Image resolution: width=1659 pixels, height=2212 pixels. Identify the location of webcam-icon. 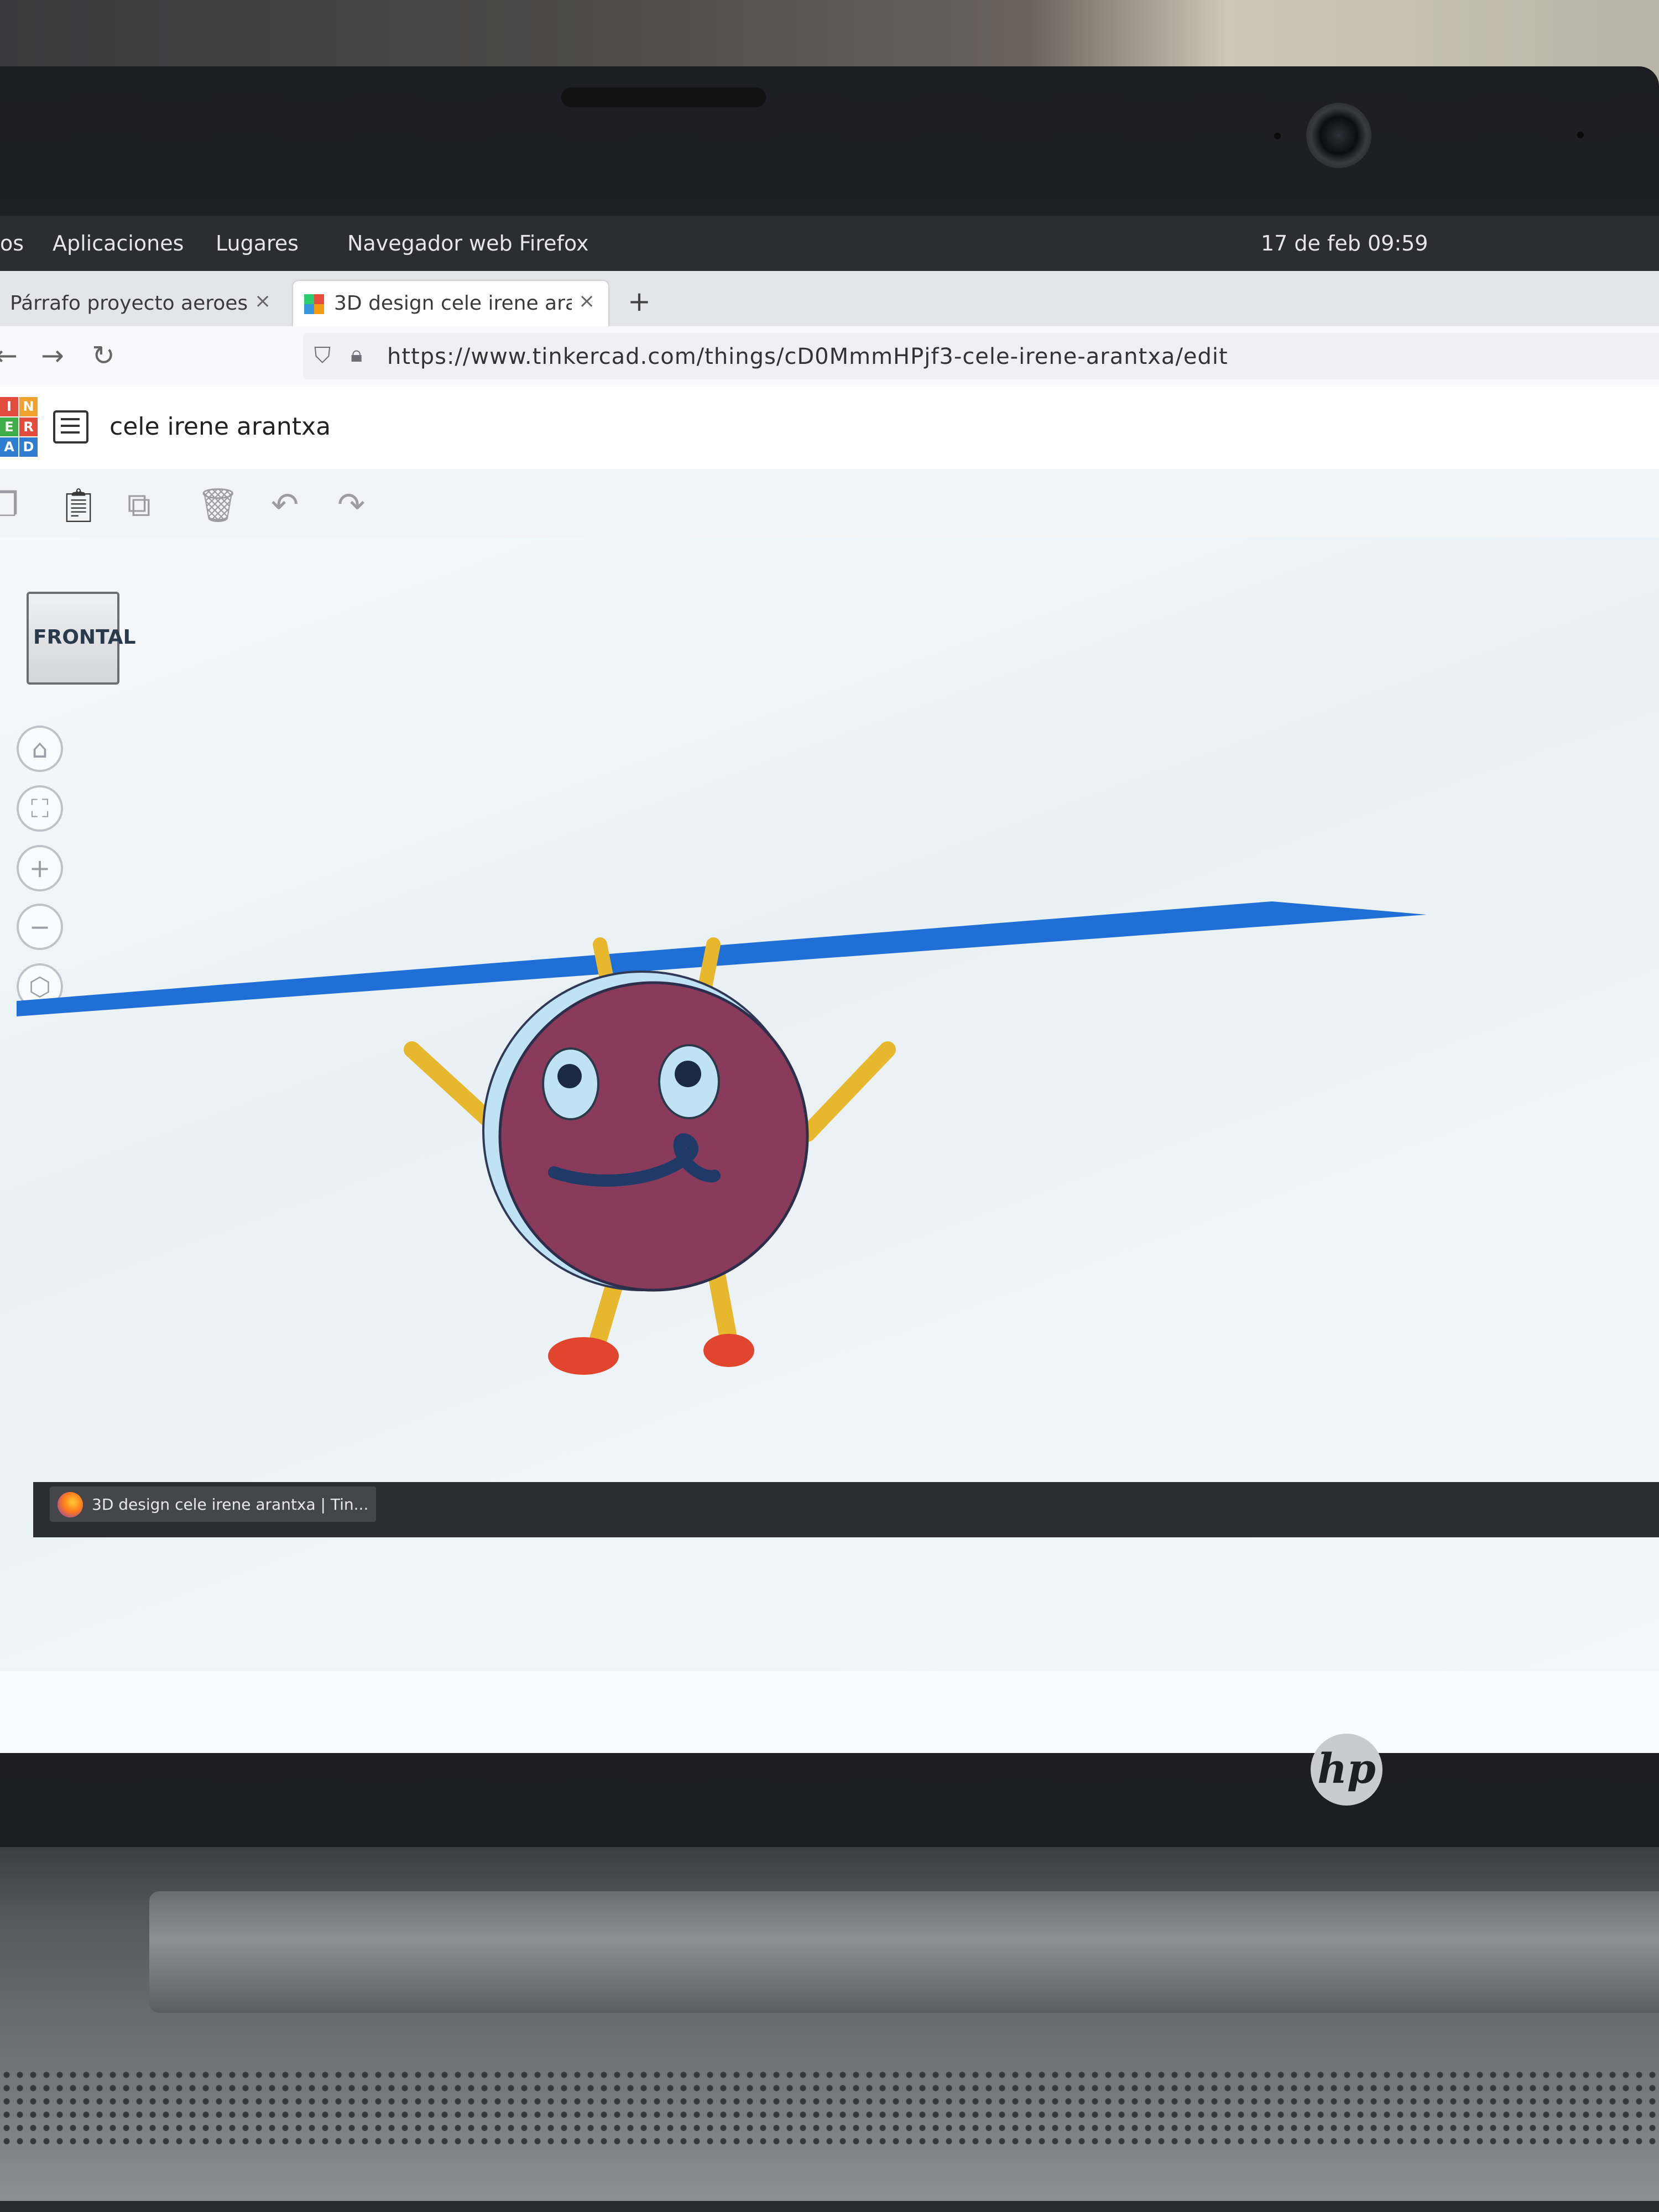
(1339, 136).